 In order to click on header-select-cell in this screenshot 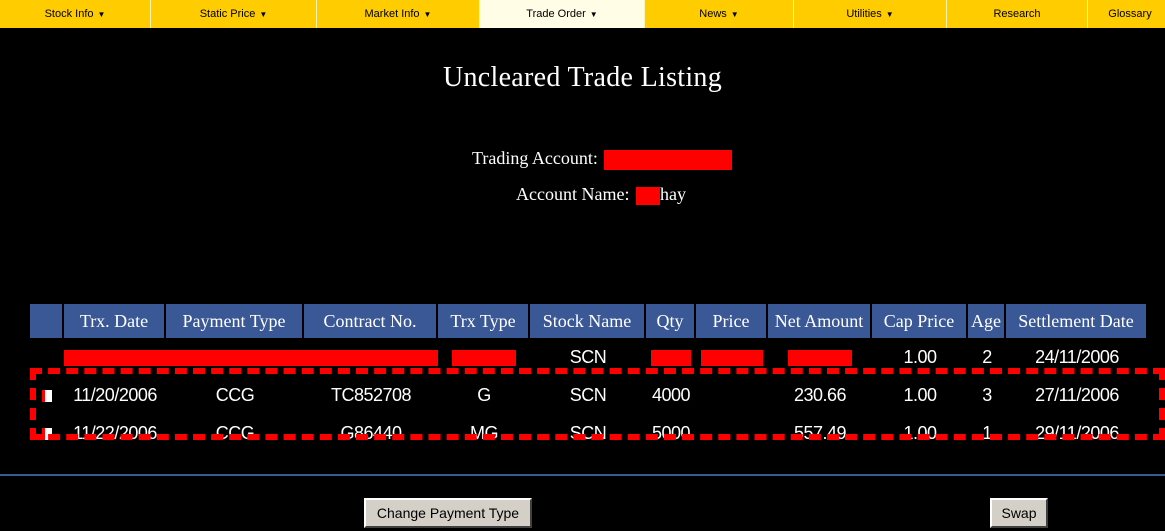, I will do `click(47, 321)`.